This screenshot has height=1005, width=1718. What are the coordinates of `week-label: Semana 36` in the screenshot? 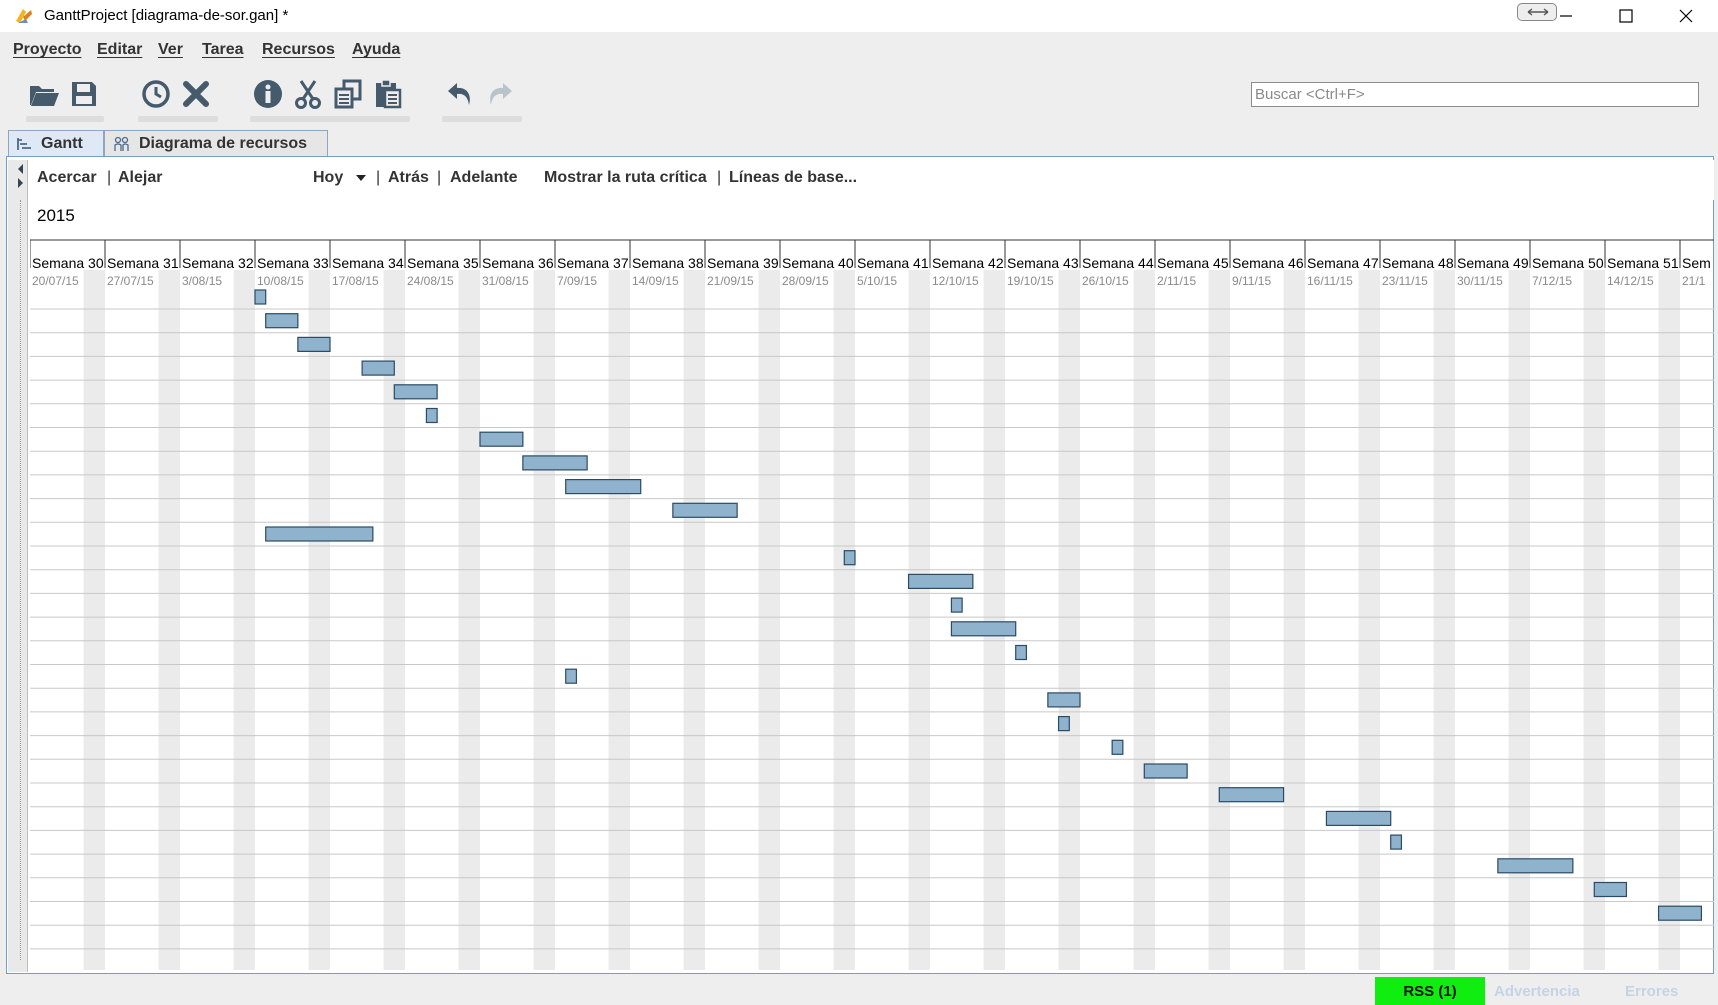 It's located at (518, 263).